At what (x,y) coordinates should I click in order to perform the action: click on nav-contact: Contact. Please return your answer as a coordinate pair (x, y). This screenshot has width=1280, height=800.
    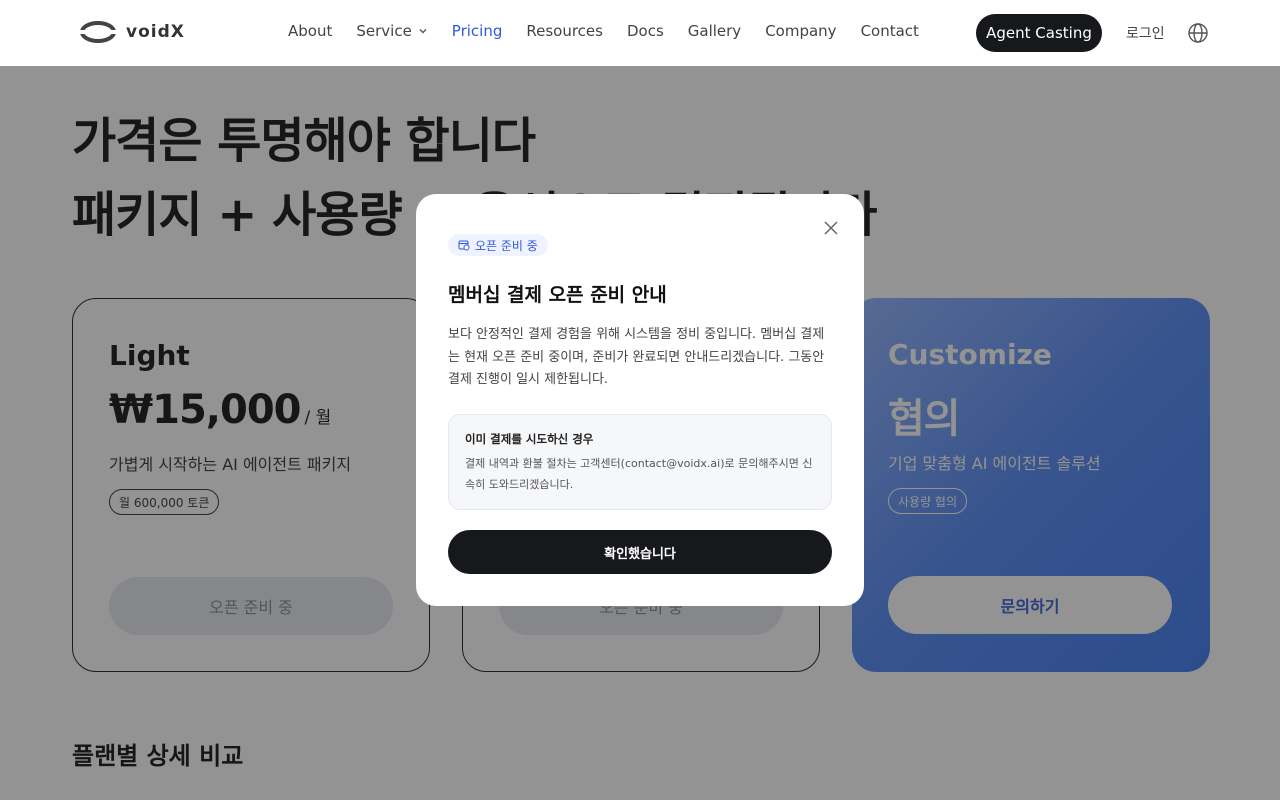
    Looking at the image, I should click on (890, 31).